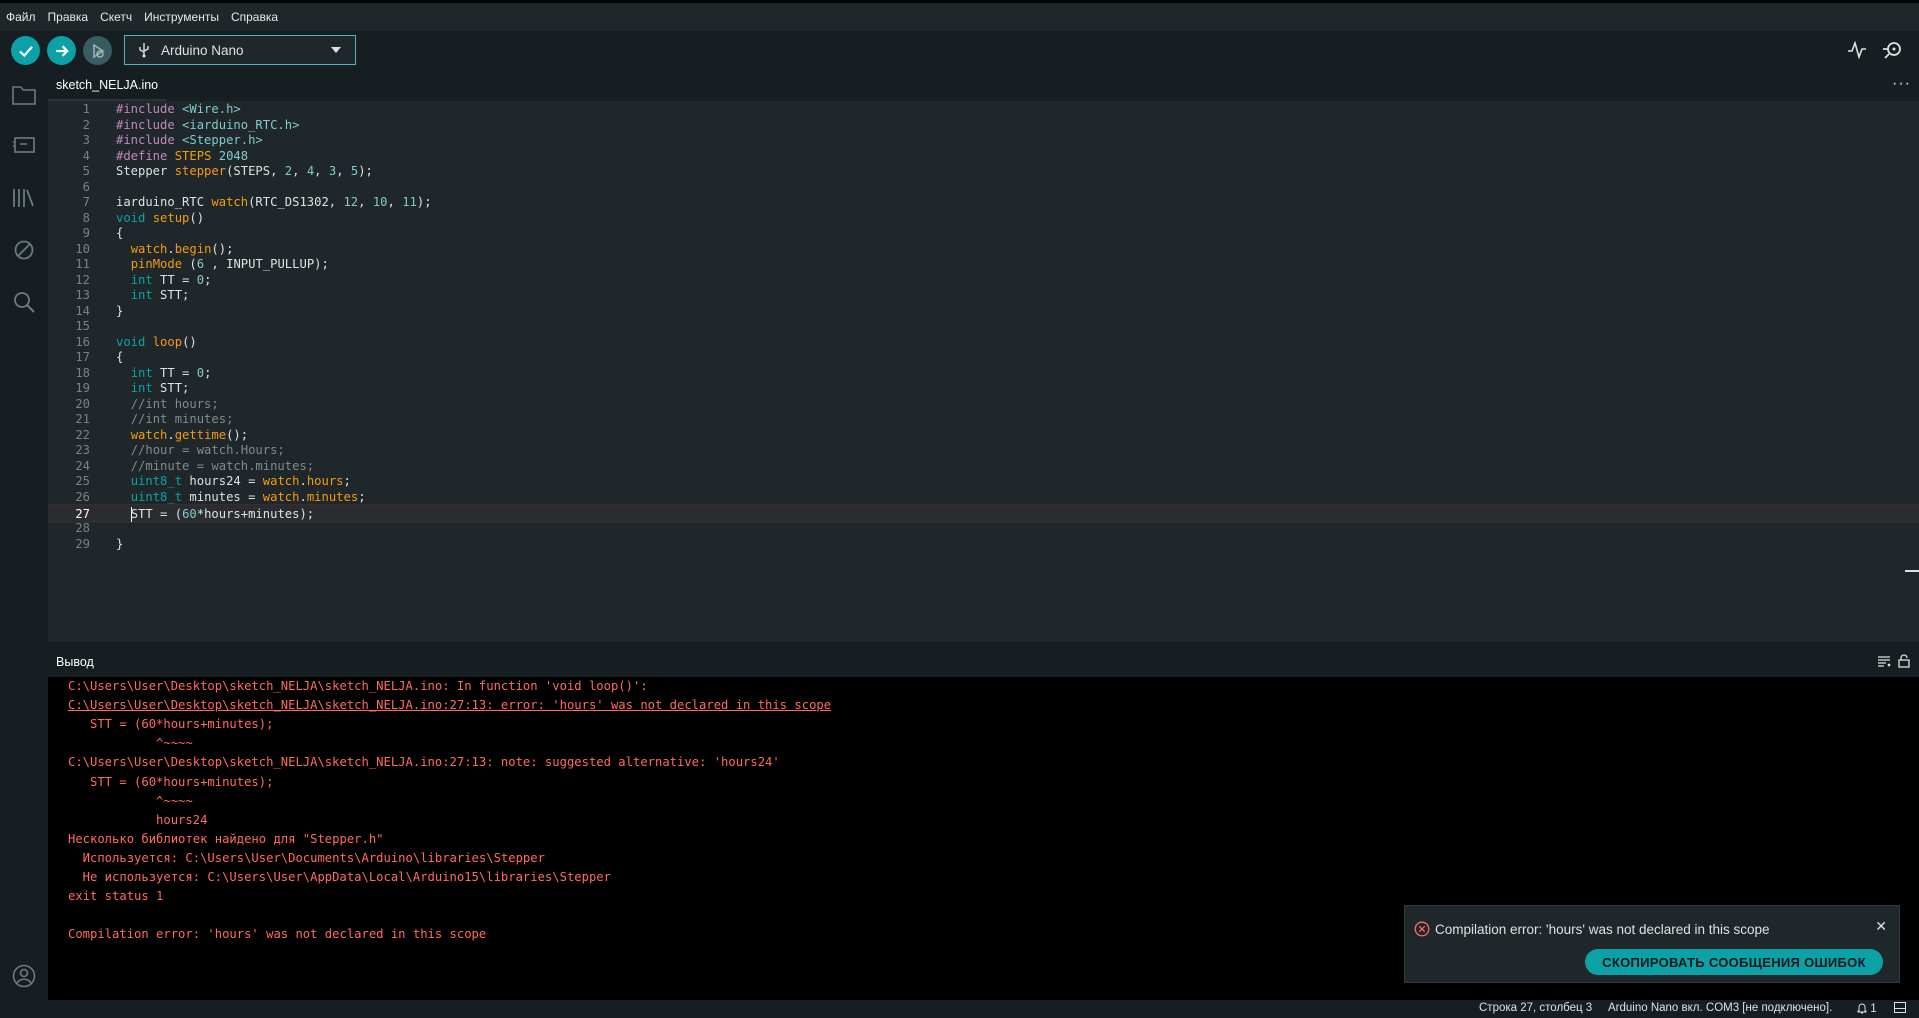  Describe the element at coordinates (1422, 929) in the screenshot. I see `error-circle-icon` at that location.